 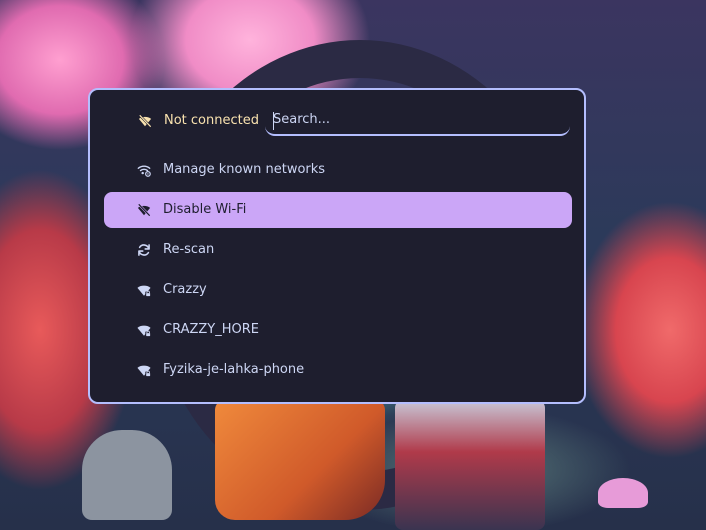 What do you see at coordinates (338, 250) in the screenshot?
I see `menu-item-rescan: Re-scan` at bounding box center [338, 250].